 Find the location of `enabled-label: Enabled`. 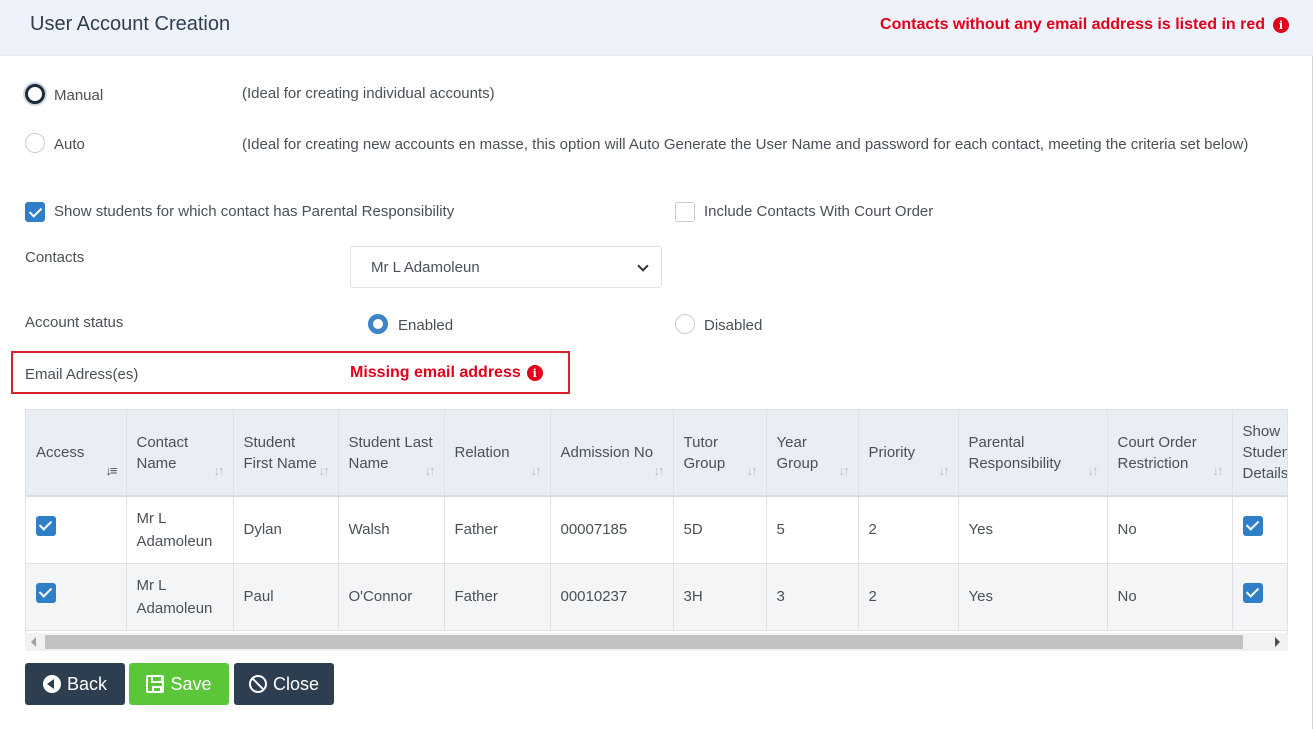

enabled-label: Enabled is located at coordinates (425, 325).